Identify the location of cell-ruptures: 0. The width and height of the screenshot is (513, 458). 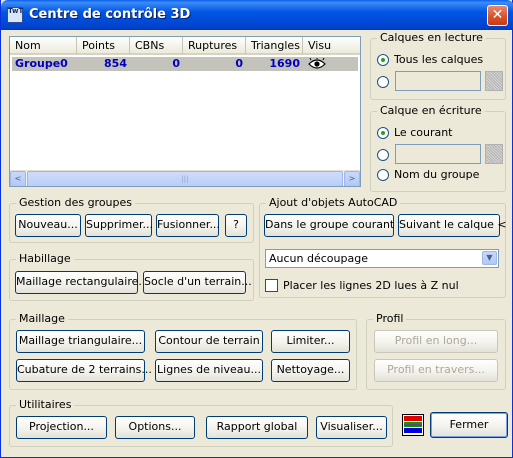
(239, 63).